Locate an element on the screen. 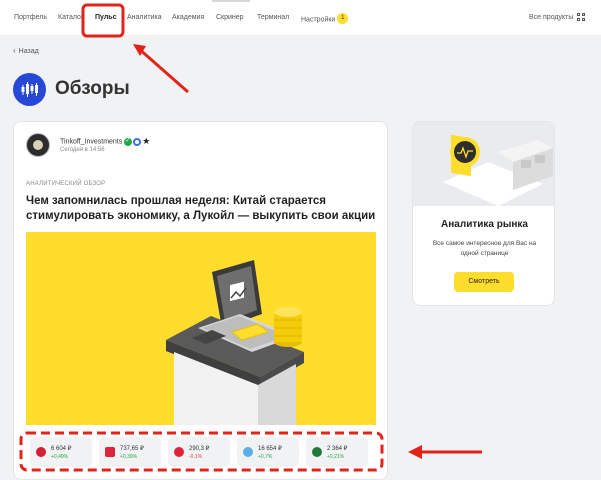 Image resolution: width=601 pixels, height=480 pixels. nav-screener: Скринер is located at coordinates (230, 17).